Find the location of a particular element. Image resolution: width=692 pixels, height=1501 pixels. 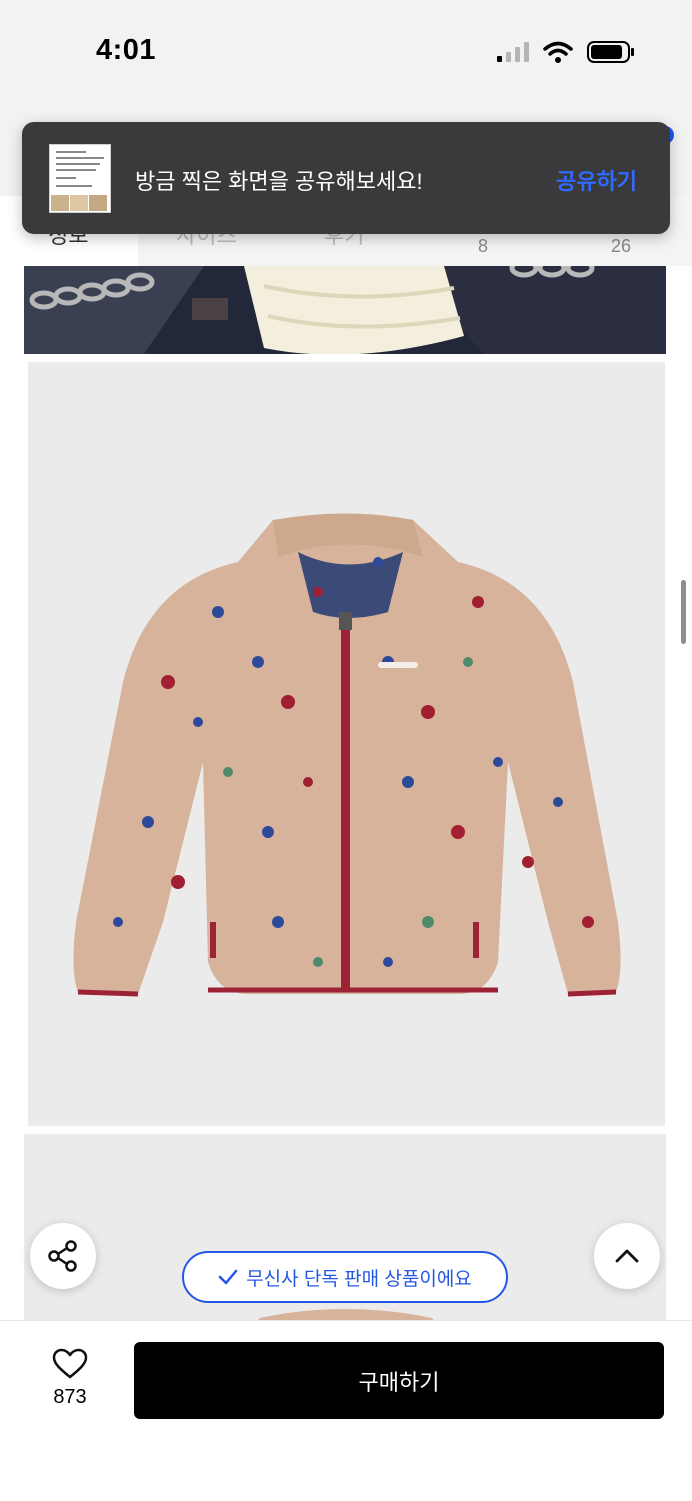

buy-button-label: 구매하기 is located at coordinates (399, 1382).